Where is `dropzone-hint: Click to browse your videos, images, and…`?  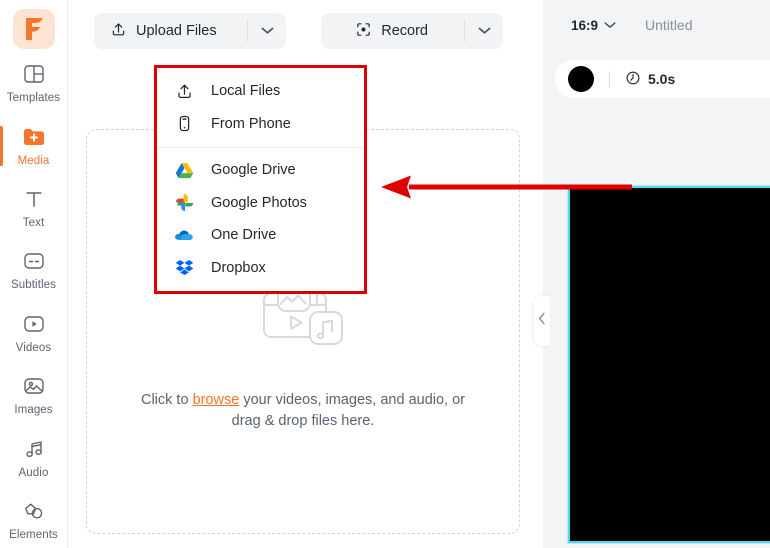 dropzone-hint: Click to browse your videos, images, and… is located at coordinates (303, 411).